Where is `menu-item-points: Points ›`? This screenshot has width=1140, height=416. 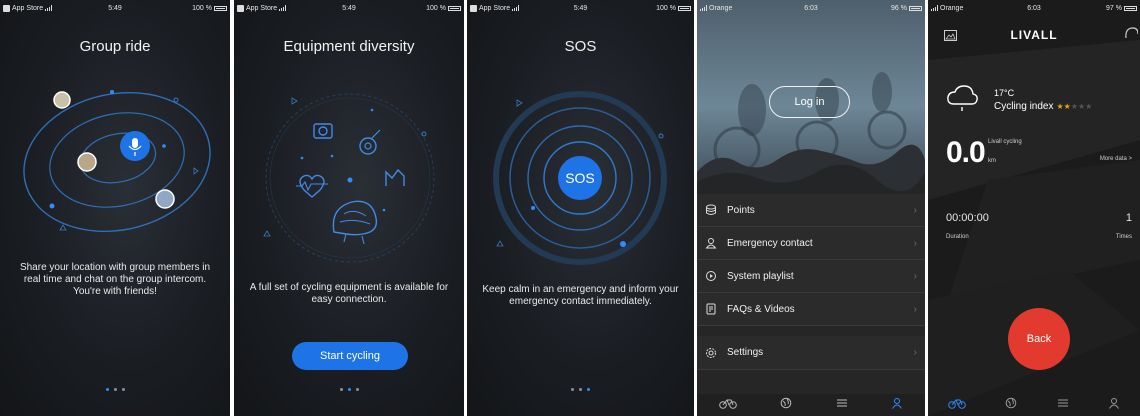
menu-item-points: Points › is located at coordinates (811, 210).